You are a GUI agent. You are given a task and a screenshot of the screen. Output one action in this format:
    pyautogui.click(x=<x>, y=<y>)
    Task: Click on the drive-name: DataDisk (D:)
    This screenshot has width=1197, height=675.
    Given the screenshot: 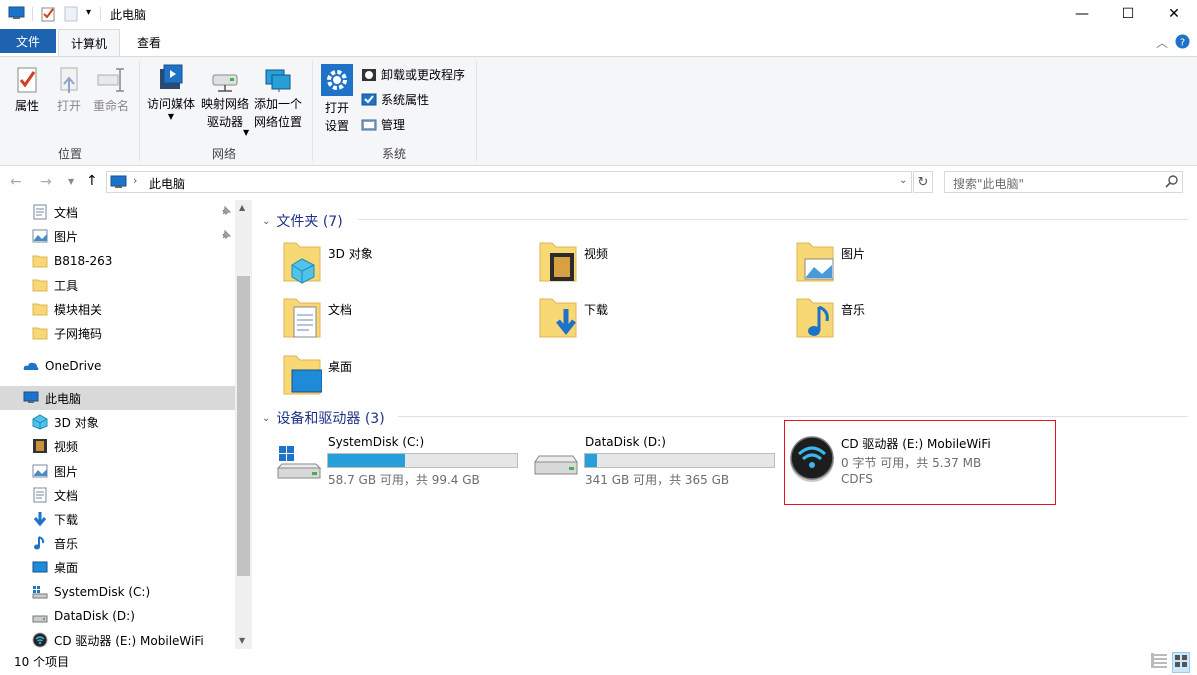 What is the action you would take?
    pyautogui.click(x=625, y=442)
    